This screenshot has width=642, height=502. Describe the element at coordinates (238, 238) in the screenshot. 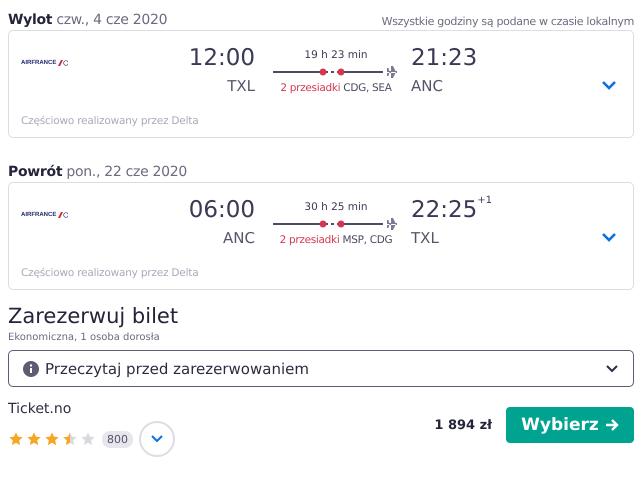

I see `departure-airport: ANC` at that location.